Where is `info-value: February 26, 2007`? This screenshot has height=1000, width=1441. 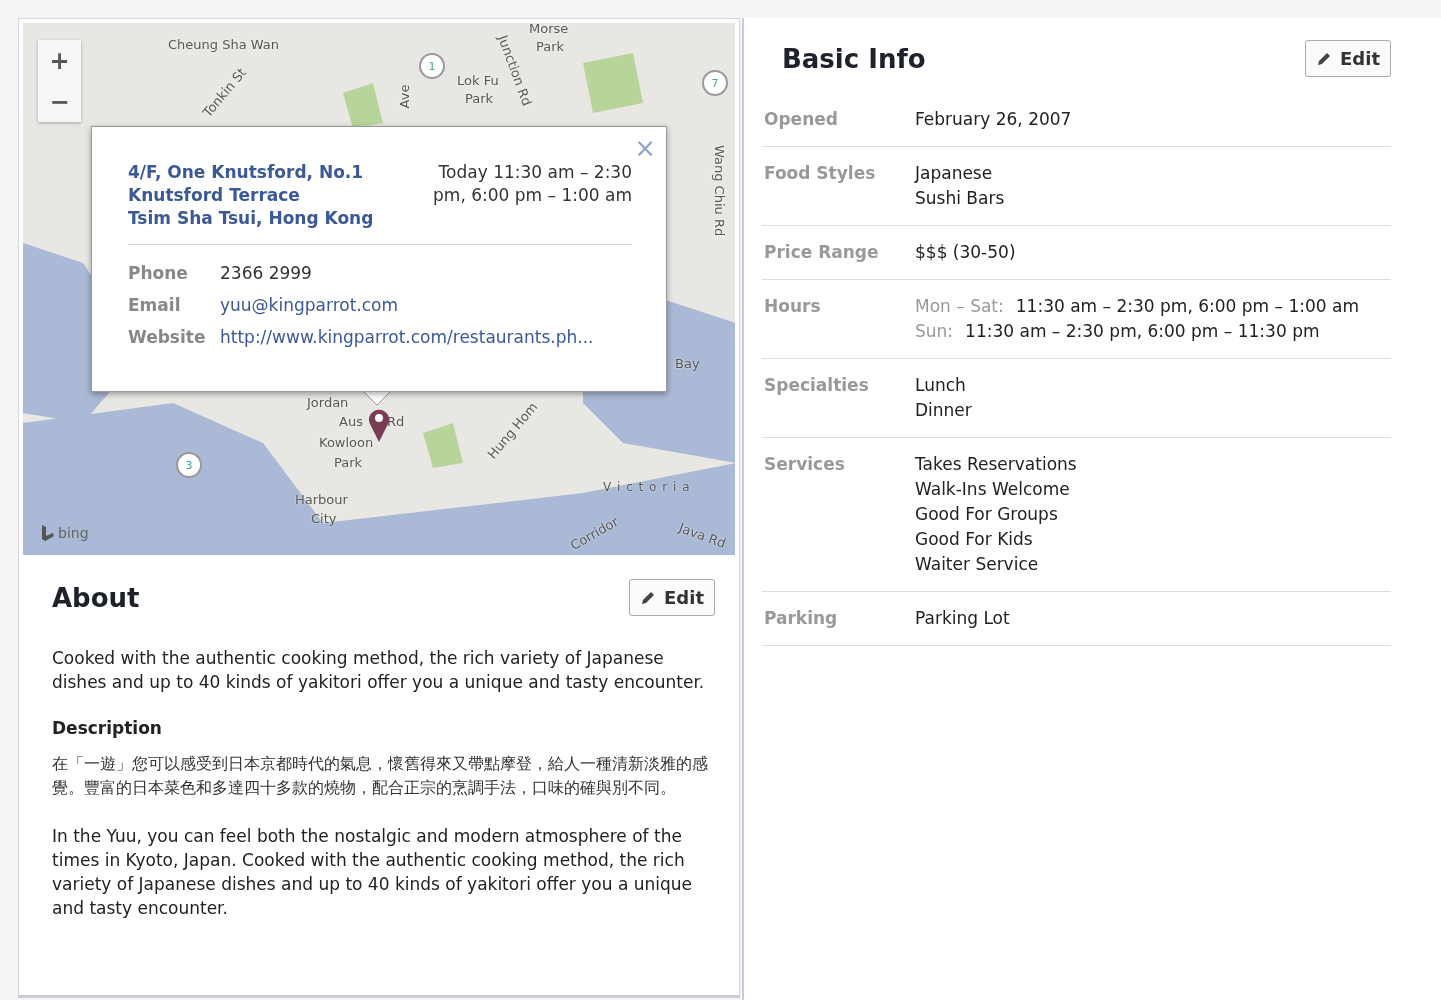 info-value: February 26, 2007 is located at coordinates (993, 119).